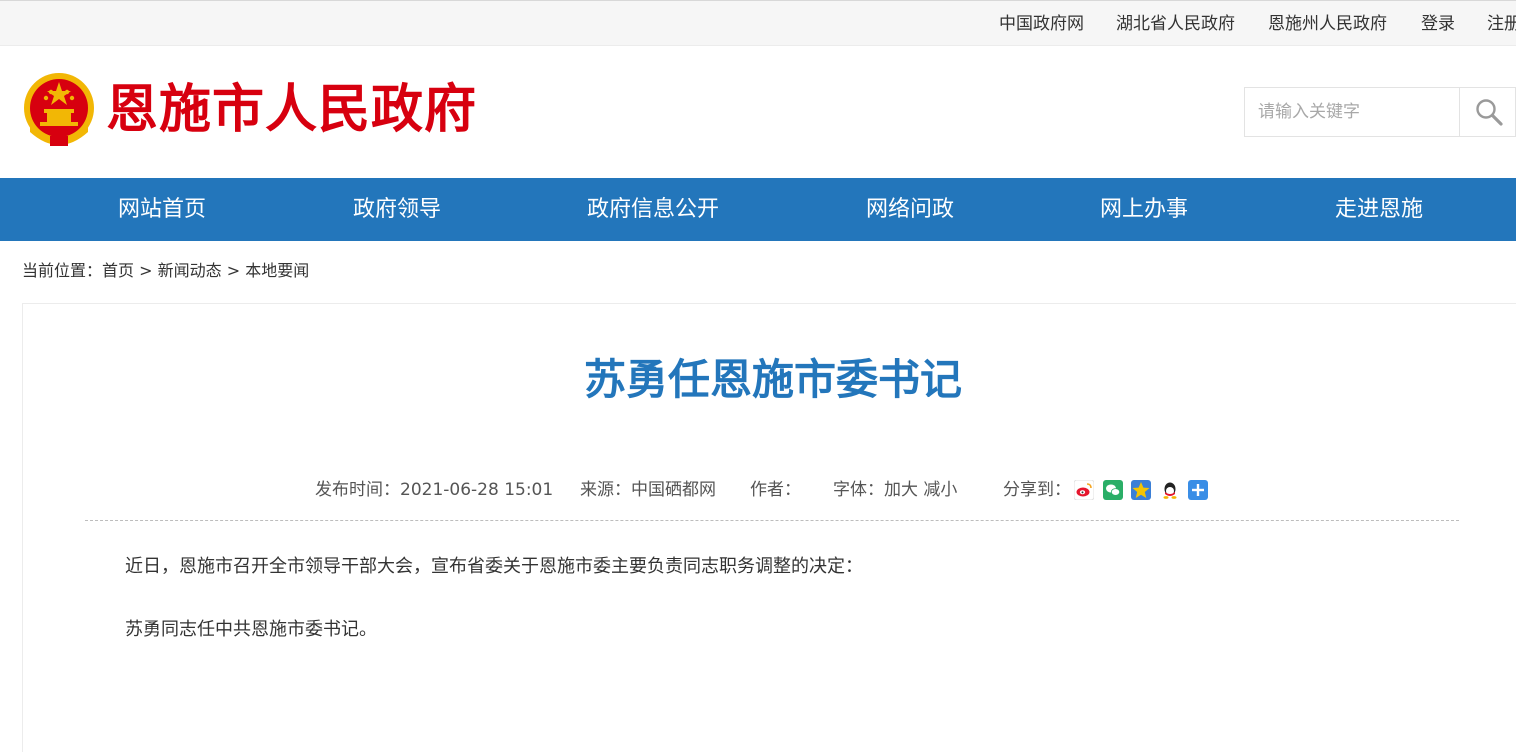  I want to click on breadcrumb: 当前位置：首页 > 新闻动态 > 本地要闻, so click(165, 271).